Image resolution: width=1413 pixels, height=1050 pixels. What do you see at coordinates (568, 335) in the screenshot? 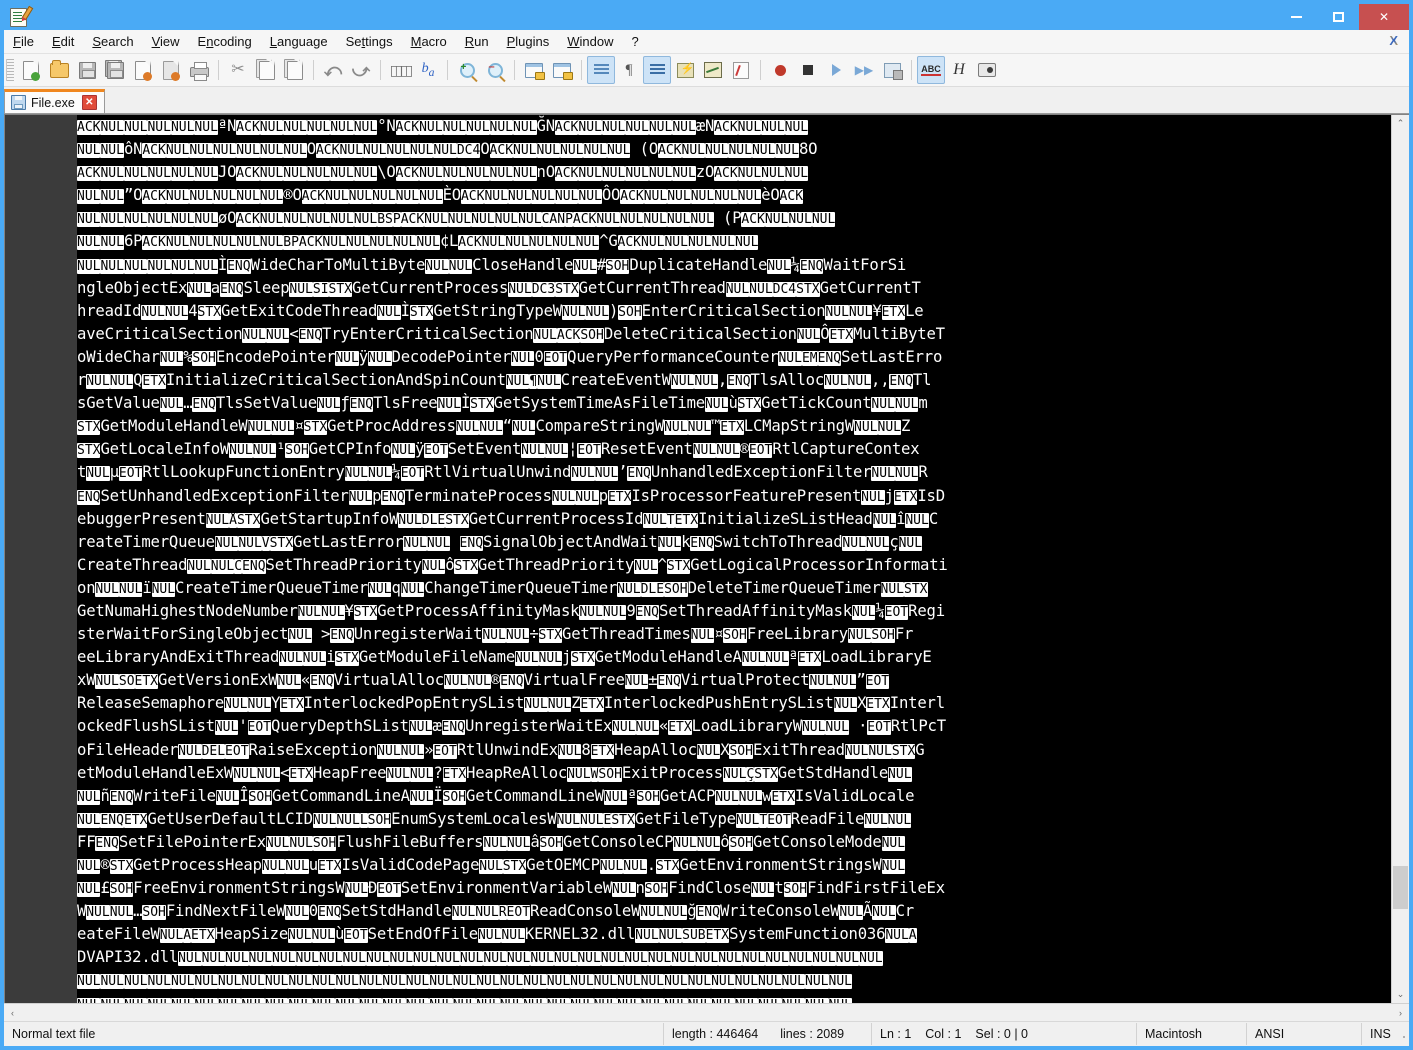
I see `control-char: ACK` at bounding box center [568, 335].